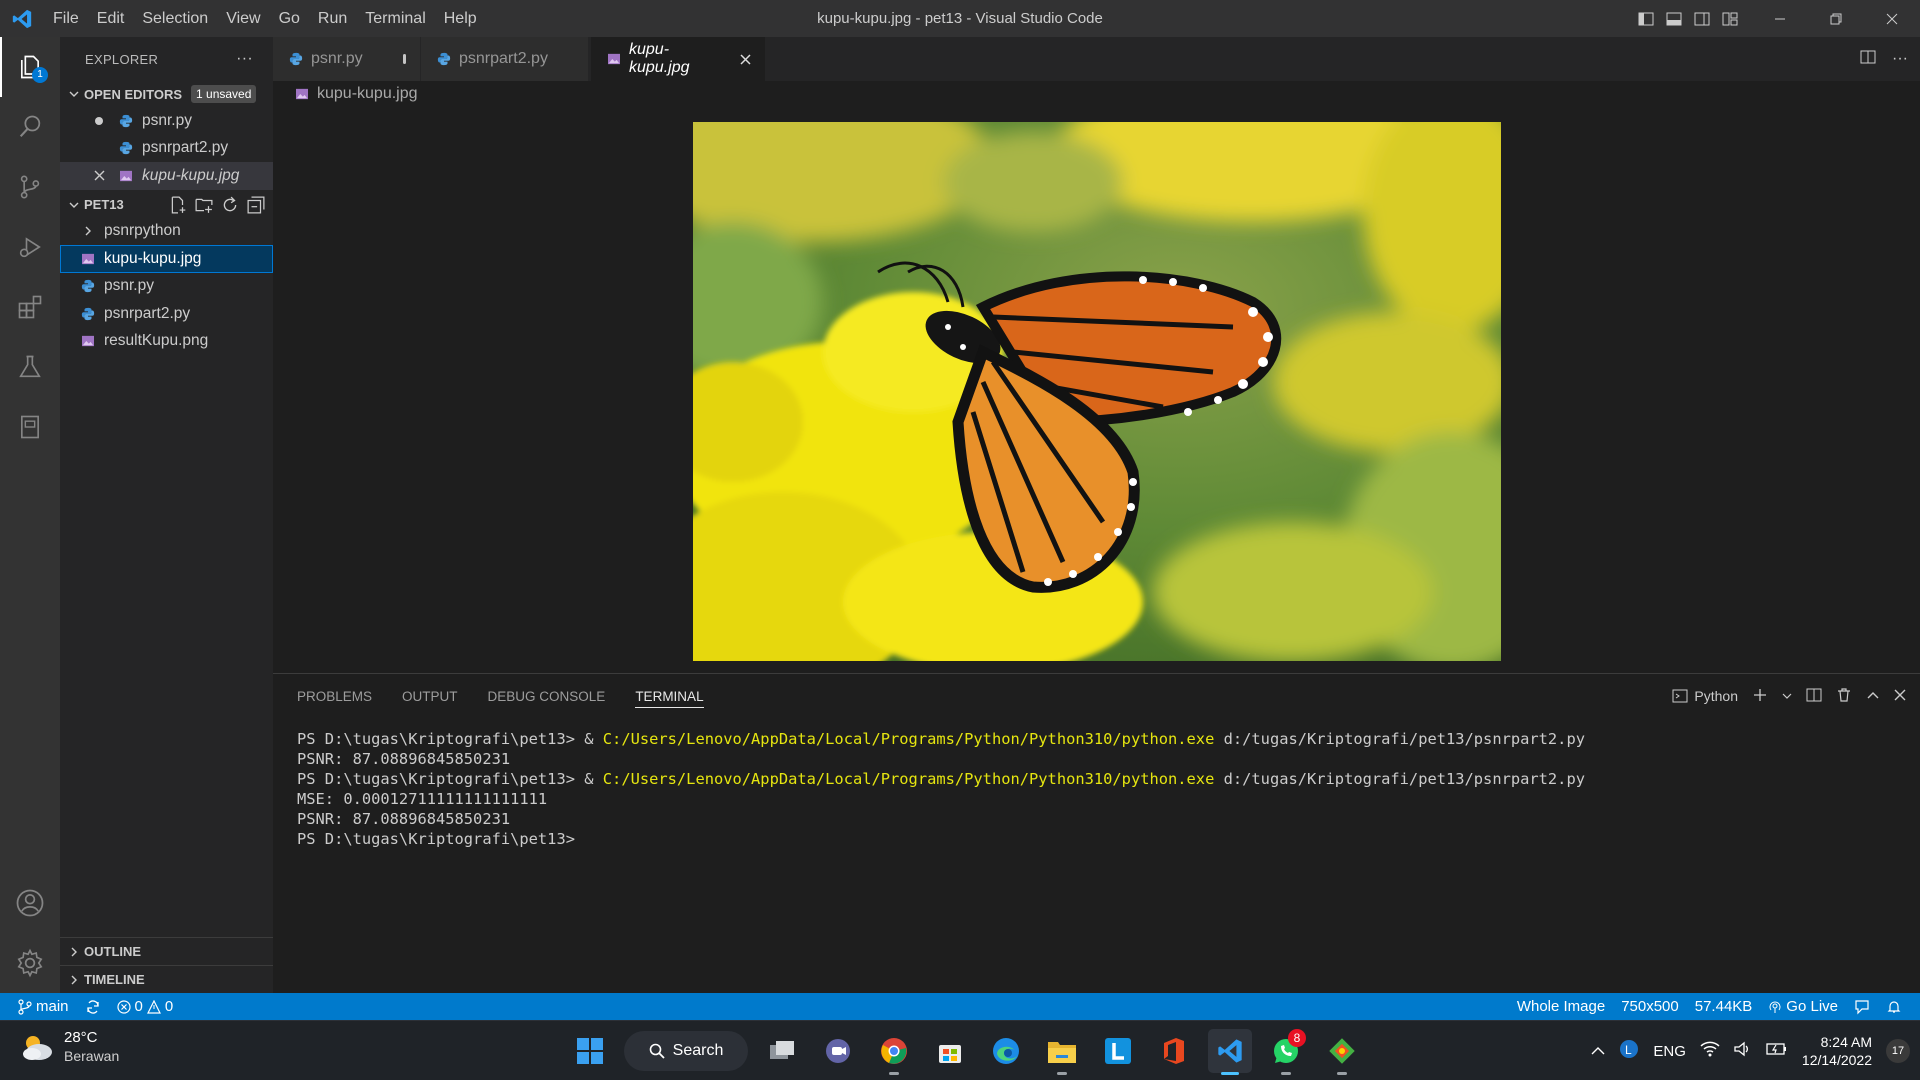 This screenshot has height=1080, width=1920. Describe the element at coordinates (460, 18) in the screenshot. I see `menu-help: Help` at that location.